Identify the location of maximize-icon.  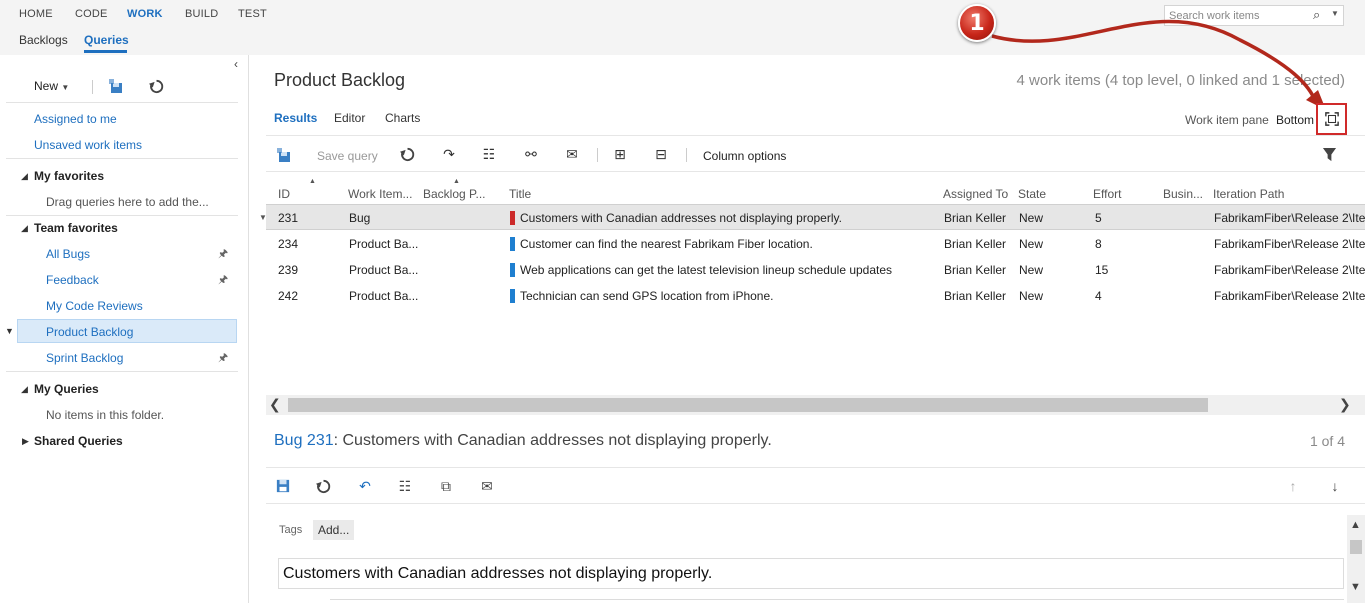
(1332, 119).